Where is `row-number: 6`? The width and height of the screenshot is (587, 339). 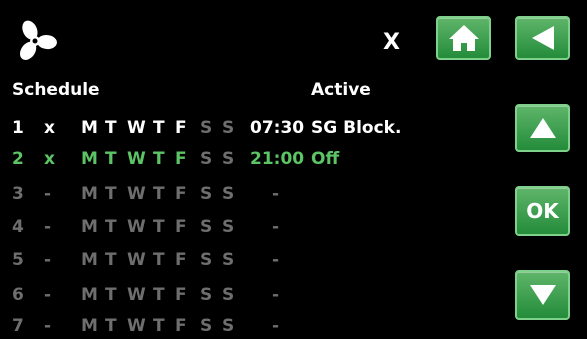
row-number: 6 is located at coordinates (18, 295).